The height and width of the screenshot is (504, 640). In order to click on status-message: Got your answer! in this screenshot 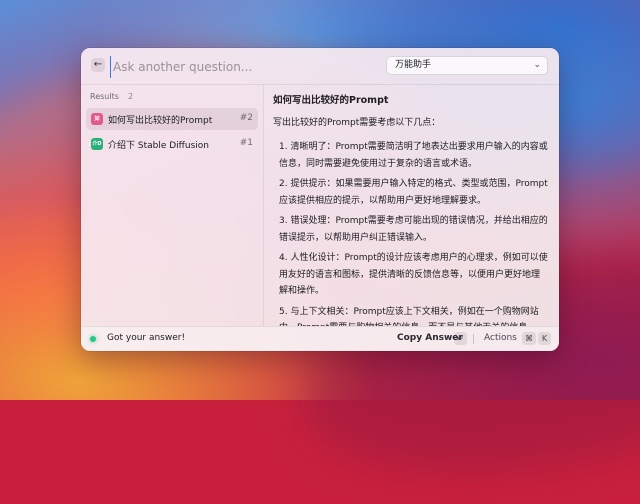, I will do `click(146, 338)`.